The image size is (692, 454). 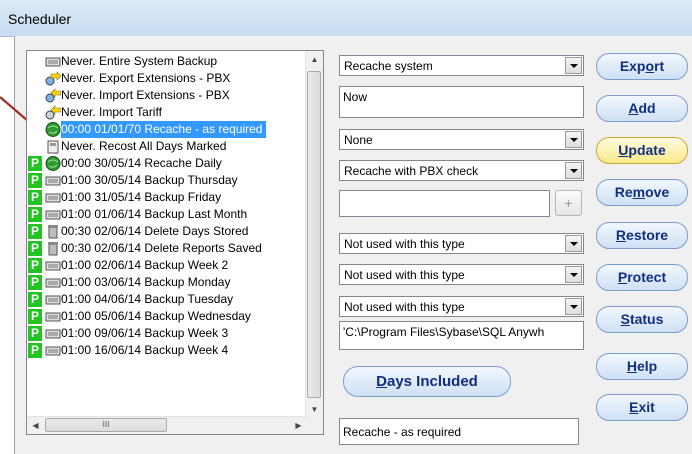 What do you see at coordinates (35, 425) in the screenshot?
I see `scroll-left-icon: ◀` at bounding box center [35, 425].